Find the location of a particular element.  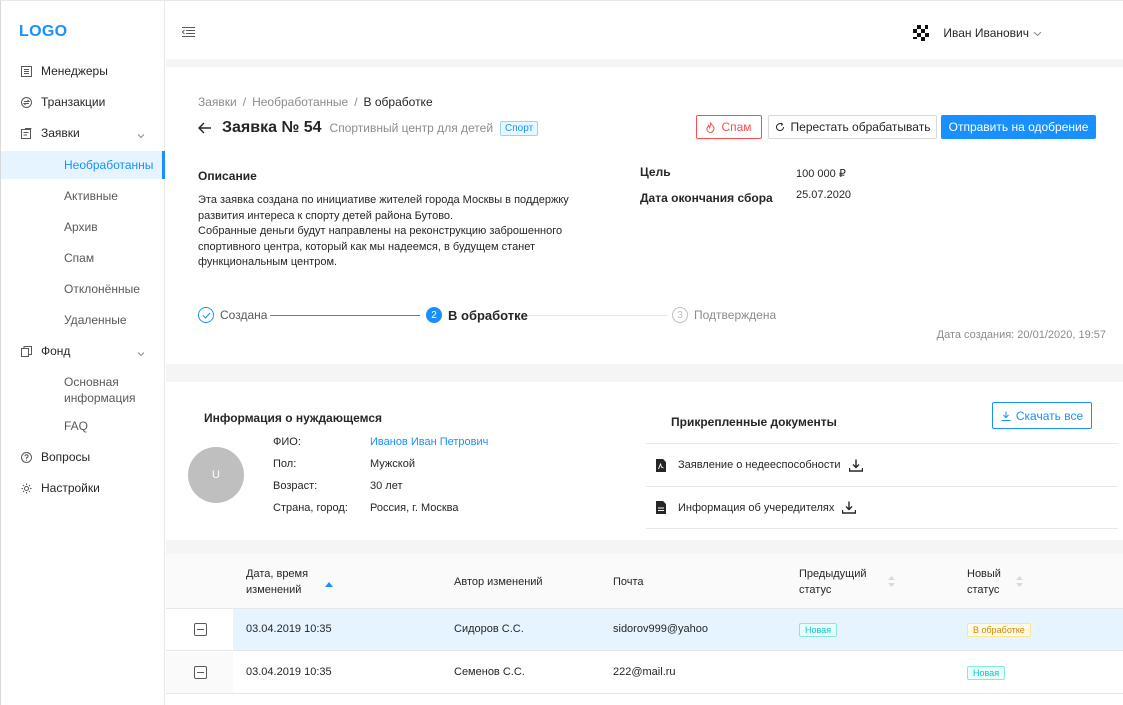

description-title: Описание is located at coordinates (227, 176).